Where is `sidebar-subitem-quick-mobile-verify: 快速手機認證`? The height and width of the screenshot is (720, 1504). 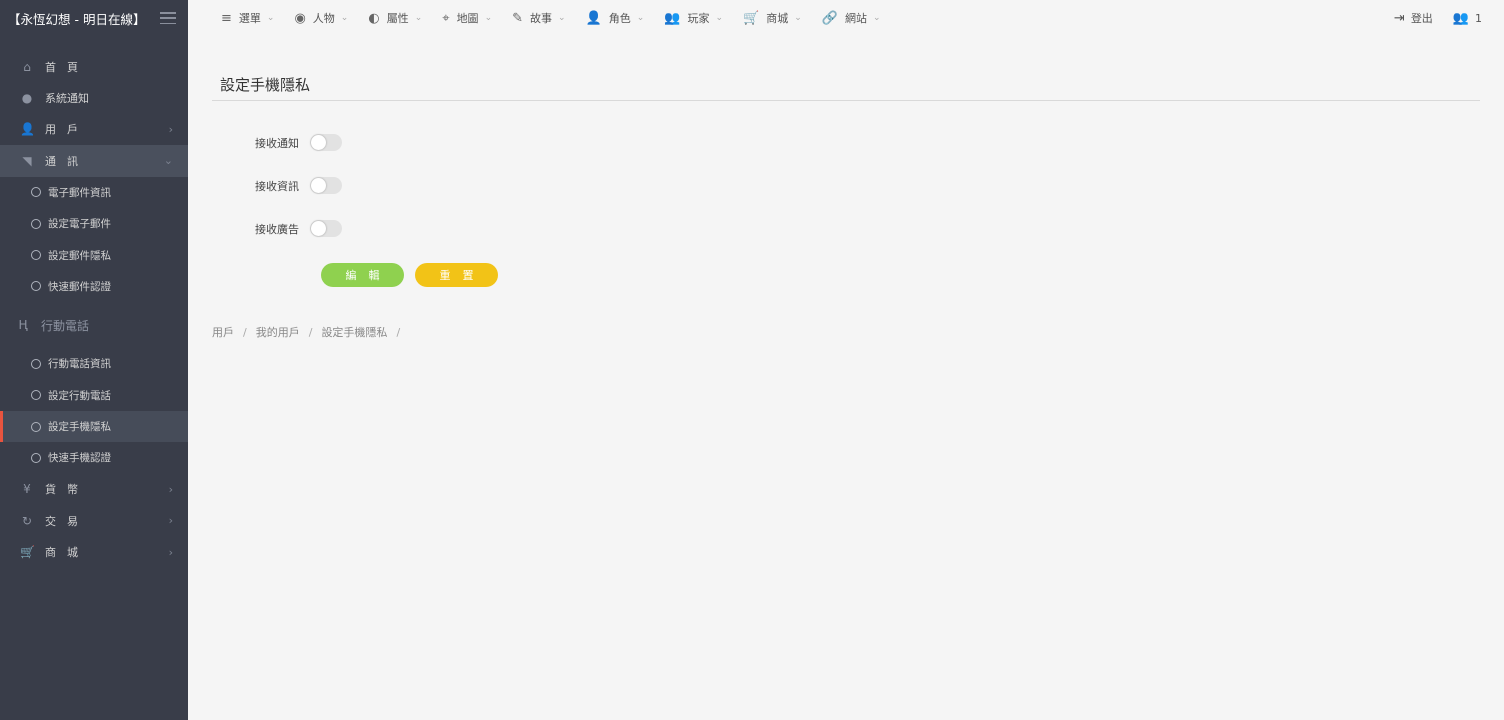
sidebar-subitem-quick-mobile-verify: 快速手機認證 is located at coordinates (94, 457).